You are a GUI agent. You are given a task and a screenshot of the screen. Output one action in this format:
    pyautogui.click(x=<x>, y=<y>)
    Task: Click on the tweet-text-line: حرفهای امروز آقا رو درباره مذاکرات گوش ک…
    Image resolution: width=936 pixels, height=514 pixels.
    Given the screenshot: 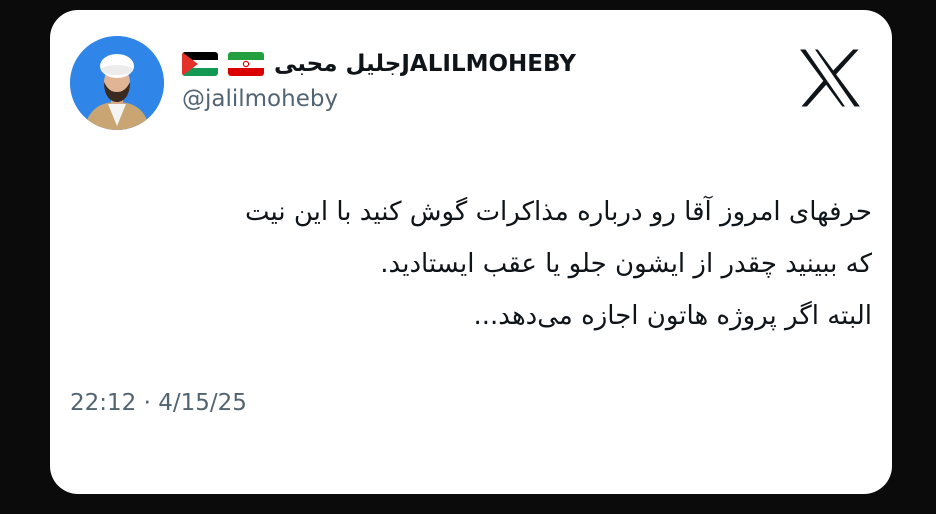 What is the action you would take?
    pyautogui.click(x=558, y=212)
    